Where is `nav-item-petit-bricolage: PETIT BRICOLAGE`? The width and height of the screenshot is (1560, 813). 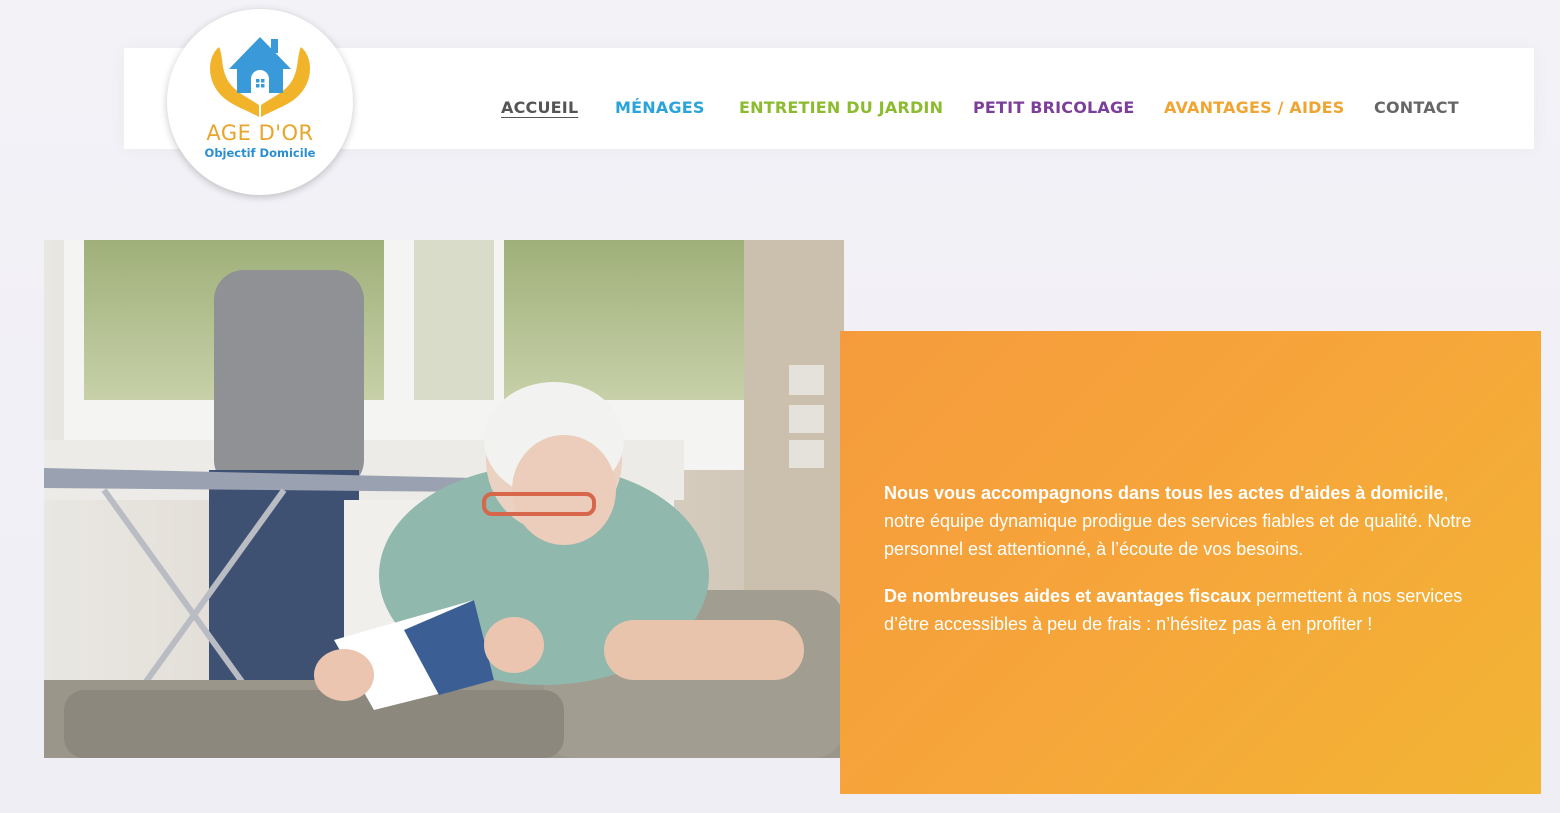
nav-item-petit-bricolage: PETIT BRICOLAGE is located at coordinates (1053, 107).